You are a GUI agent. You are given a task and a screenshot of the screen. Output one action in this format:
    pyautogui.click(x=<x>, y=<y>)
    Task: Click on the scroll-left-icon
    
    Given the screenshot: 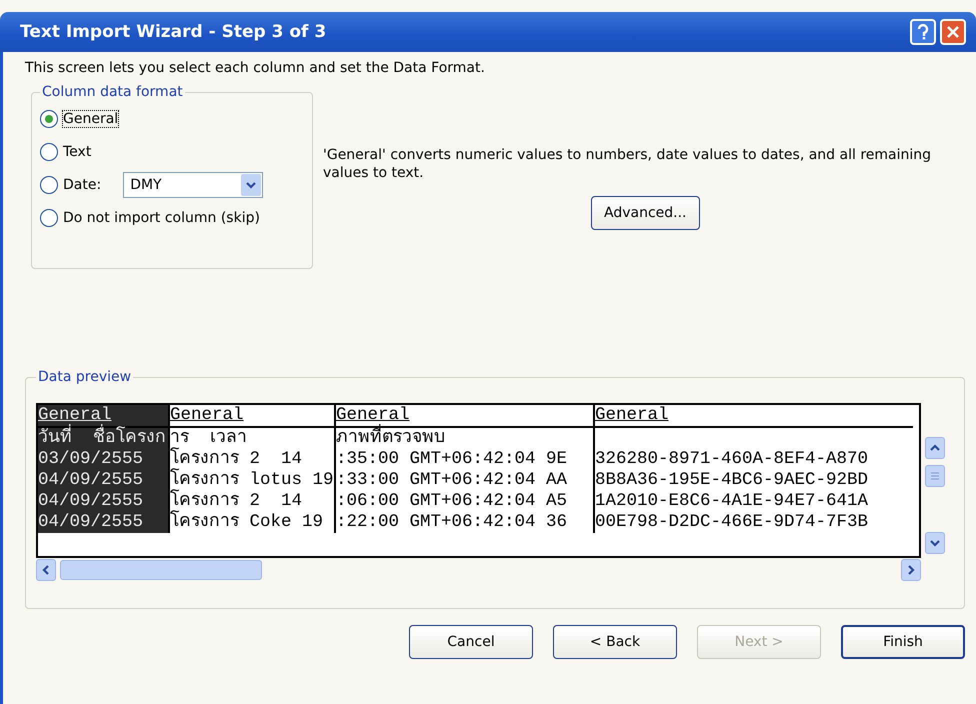 What is the action you would take?
    pyautogui.click(x=46, y=570)
    